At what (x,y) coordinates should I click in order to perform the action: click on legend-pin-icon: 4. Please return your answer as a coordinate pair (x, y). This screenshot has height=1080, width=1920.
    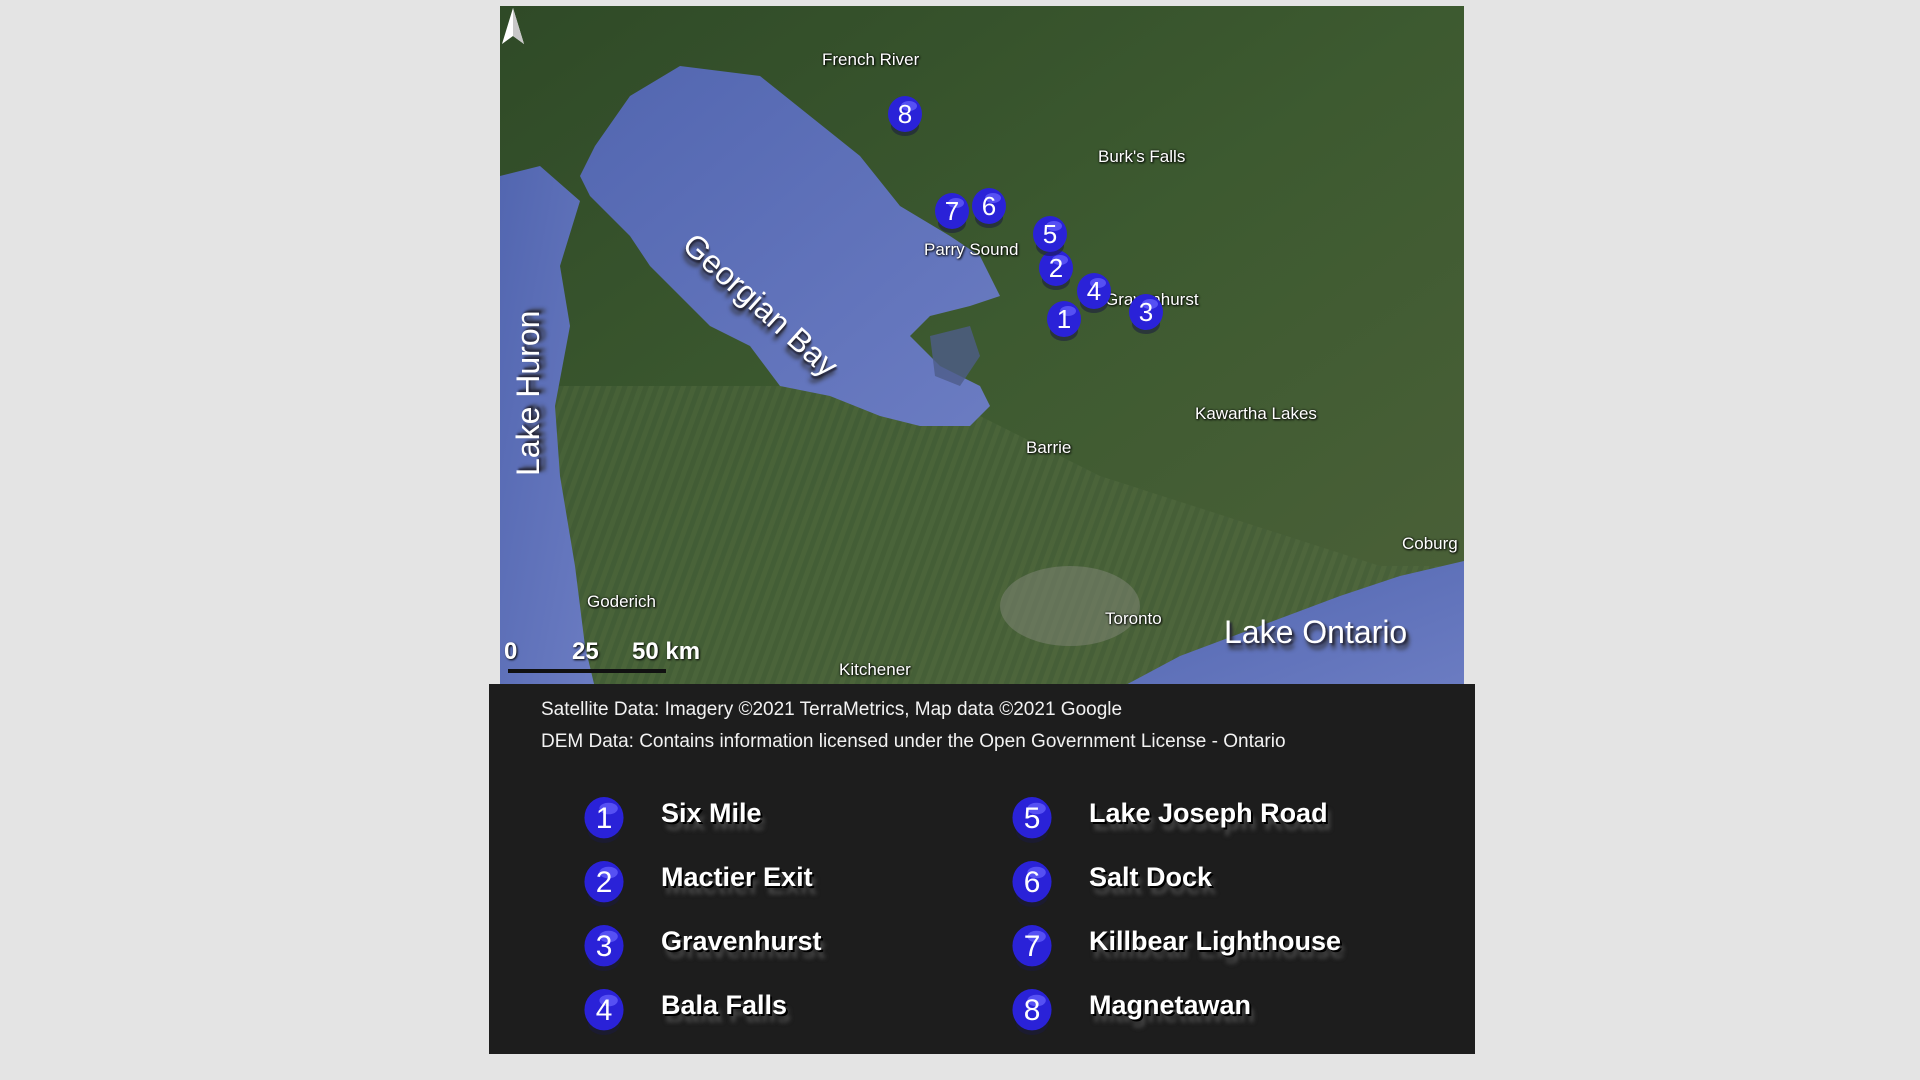
    Looking at the image, I should click on (604, 1012).